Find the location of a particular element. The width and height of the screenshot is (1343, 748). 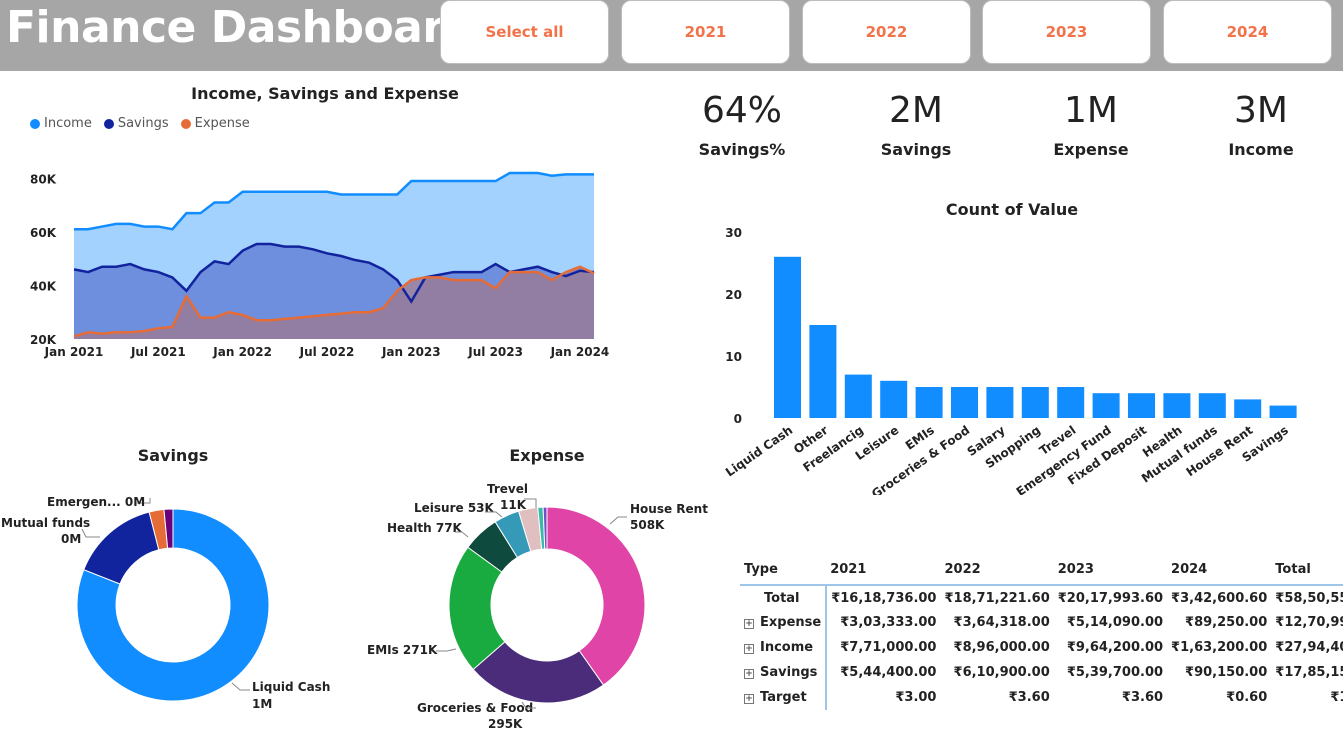

matrix-header-row: Type 2021 2022 2023 2024 Total is located at coordinates (1041, 570).